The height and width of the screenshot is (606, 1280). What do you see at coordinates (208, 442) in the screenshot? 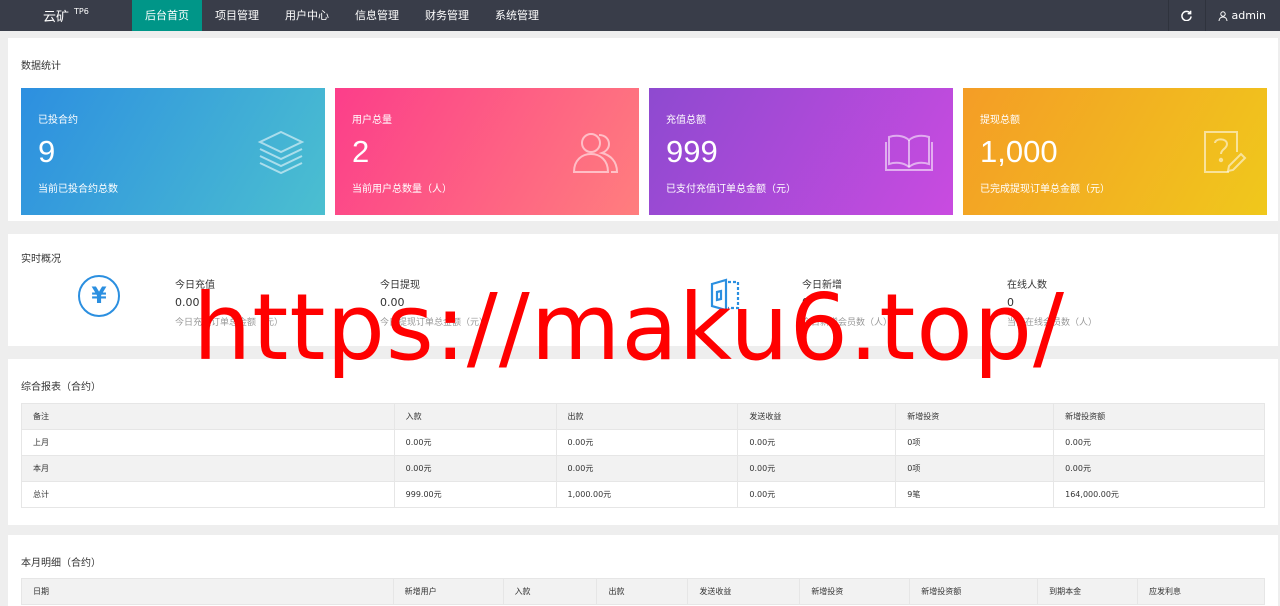
I see `table-cell: 上月` at bounding box center [208, 442].